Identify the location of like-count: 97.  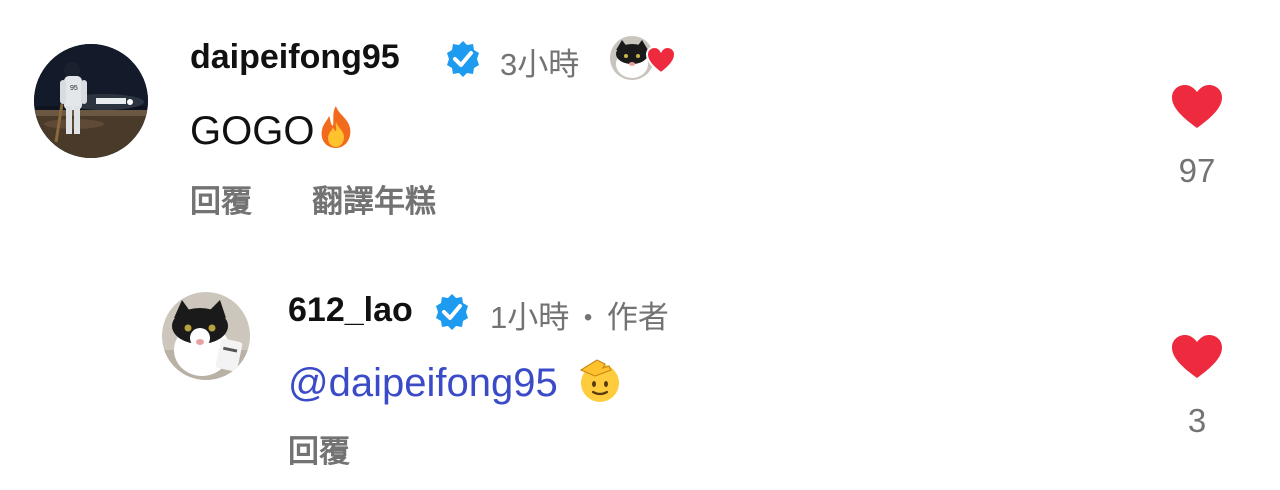
(1197, 170).